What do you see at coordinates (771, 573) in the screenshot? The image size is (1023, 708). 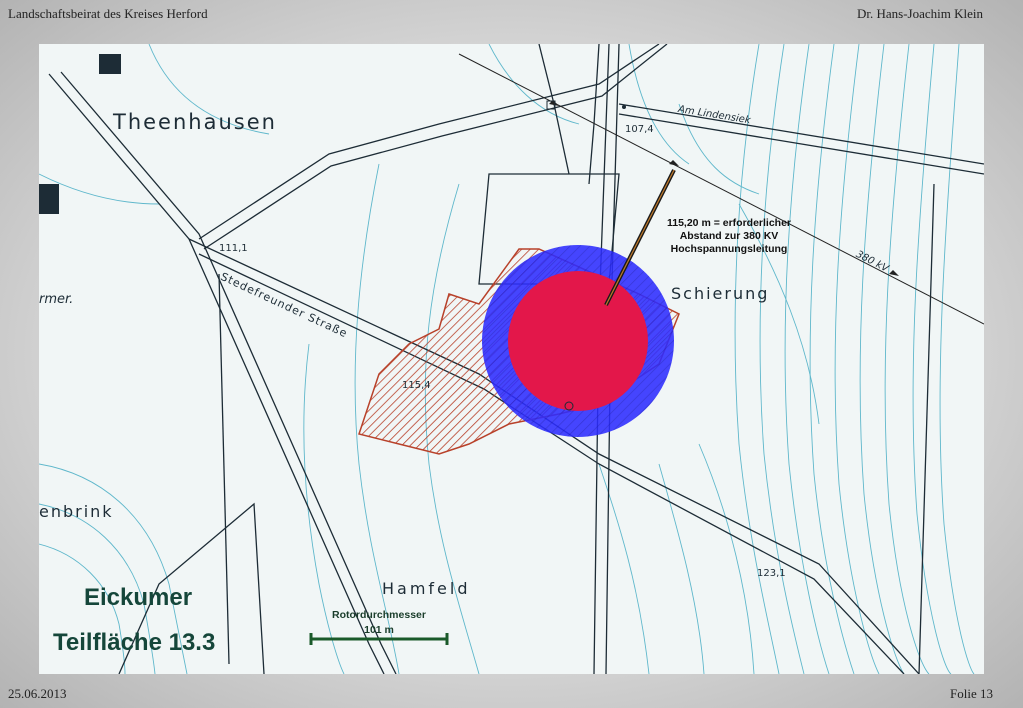 I see `elevation-123-1: 123,1` at bounding box center [771, 573].